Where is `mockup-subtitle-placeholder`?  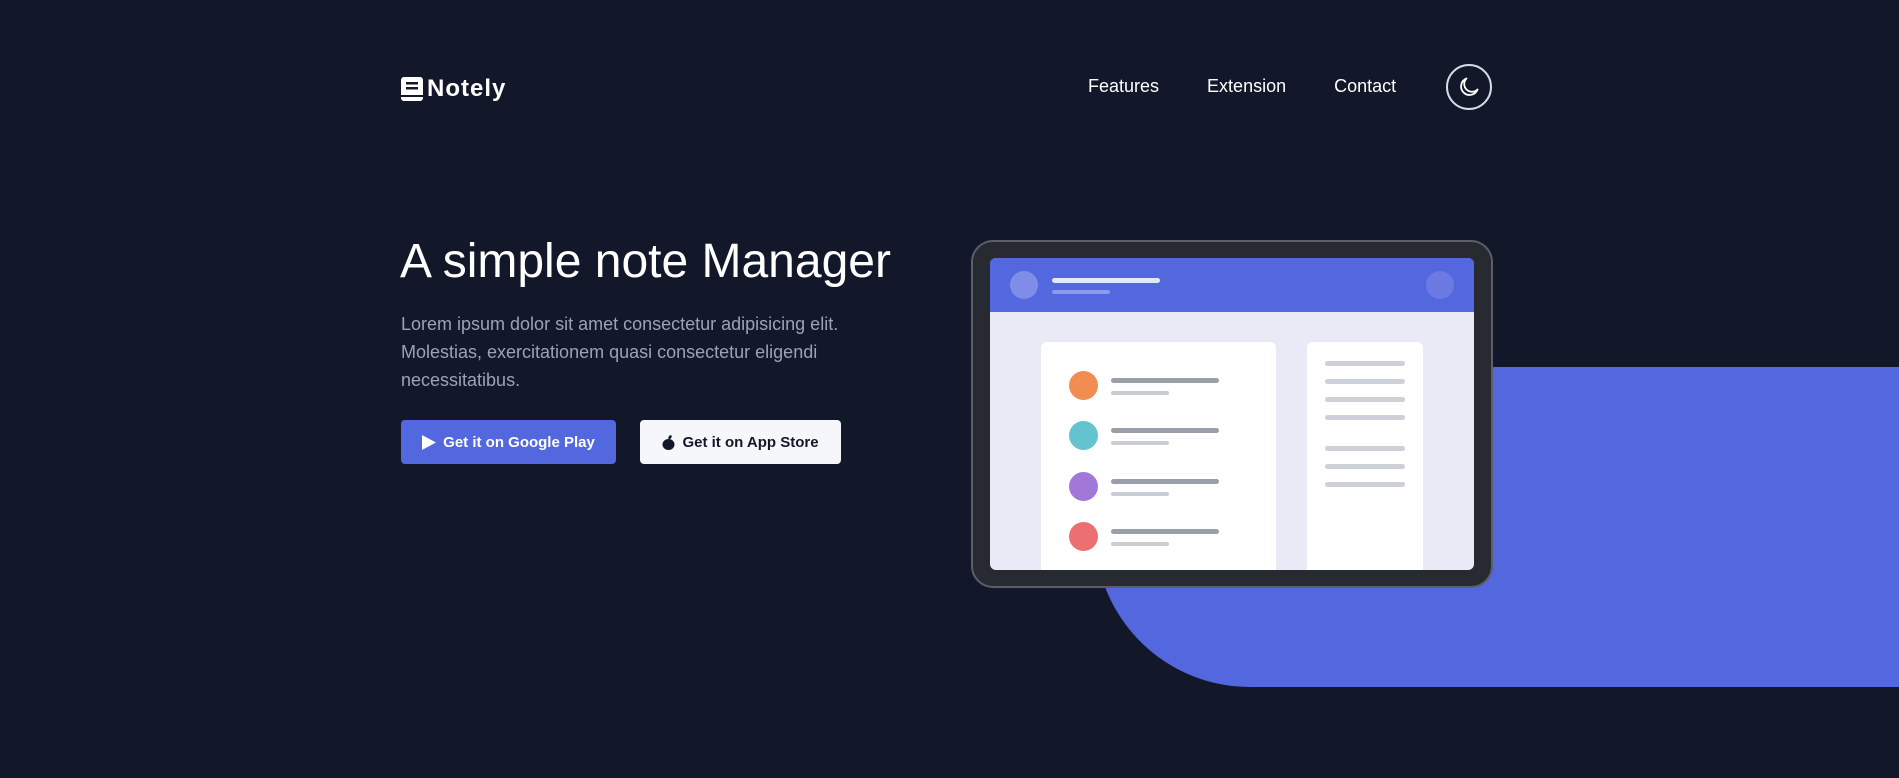 mockup-subtitle-placeholder is located at coordinates (1081, 292).